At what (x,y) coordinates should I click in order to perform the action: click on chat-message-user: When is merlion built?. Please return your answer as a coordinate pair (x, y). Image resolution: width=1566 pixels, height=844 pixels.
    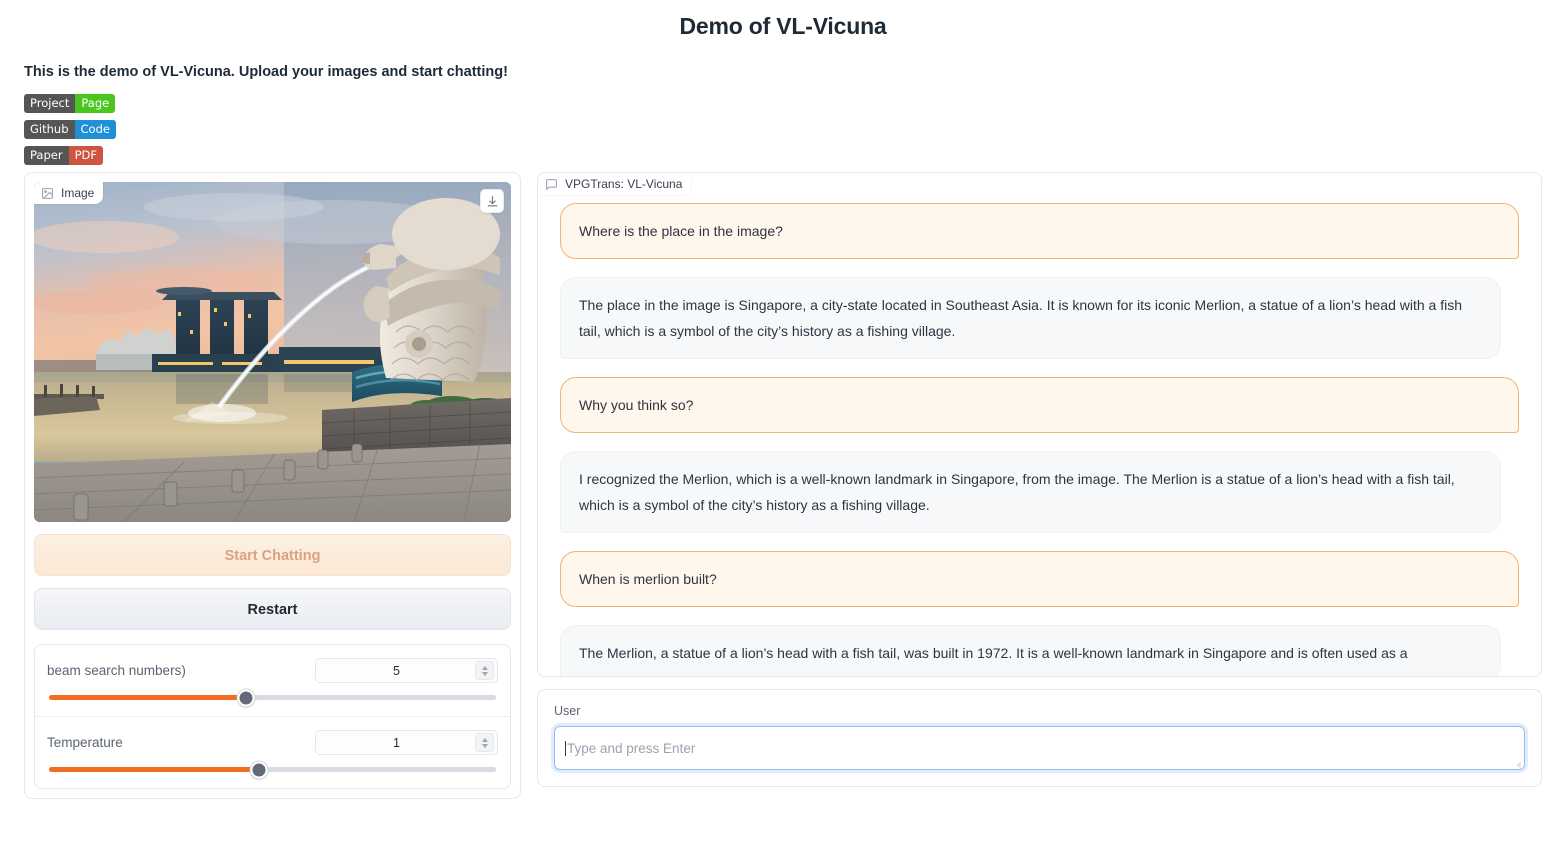
    Looking at the image, I should click on (1039, 579).